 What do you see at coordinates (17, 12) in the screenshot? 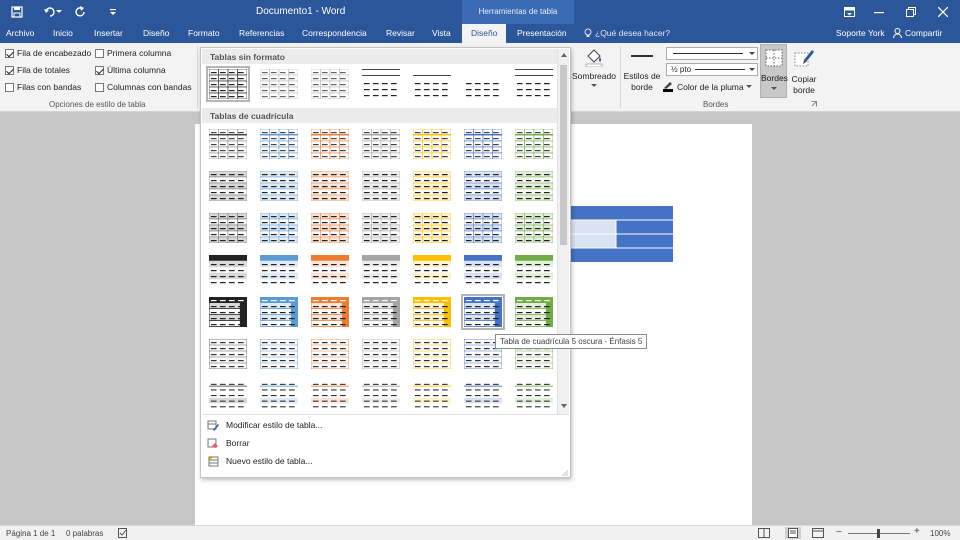
I see `save-icon` at bounding box center [17, 12].